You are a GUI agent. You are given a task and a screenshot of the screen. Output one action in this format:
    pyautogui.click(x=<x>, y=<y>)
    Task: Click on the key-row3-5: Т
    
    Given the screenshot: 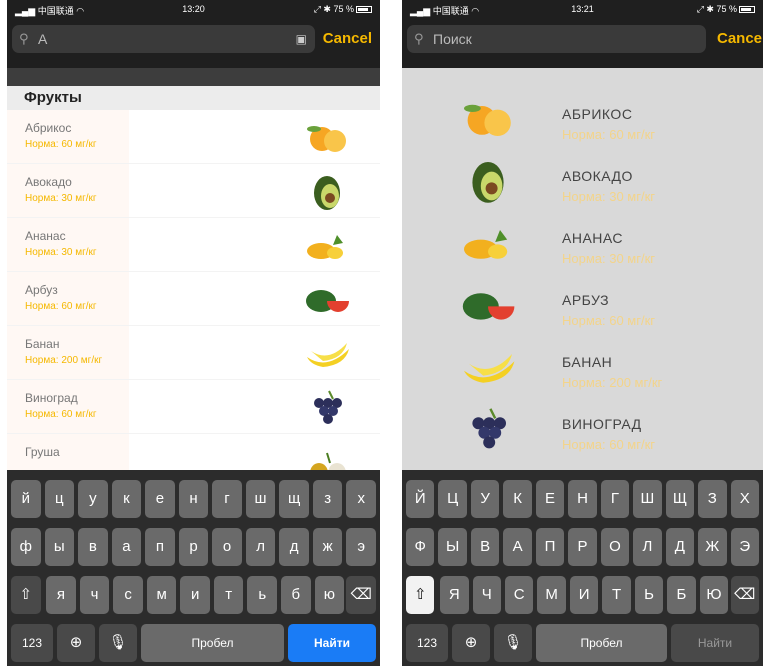 What is the action you would take?
    pyautogui.click(x=616, y=595)
    